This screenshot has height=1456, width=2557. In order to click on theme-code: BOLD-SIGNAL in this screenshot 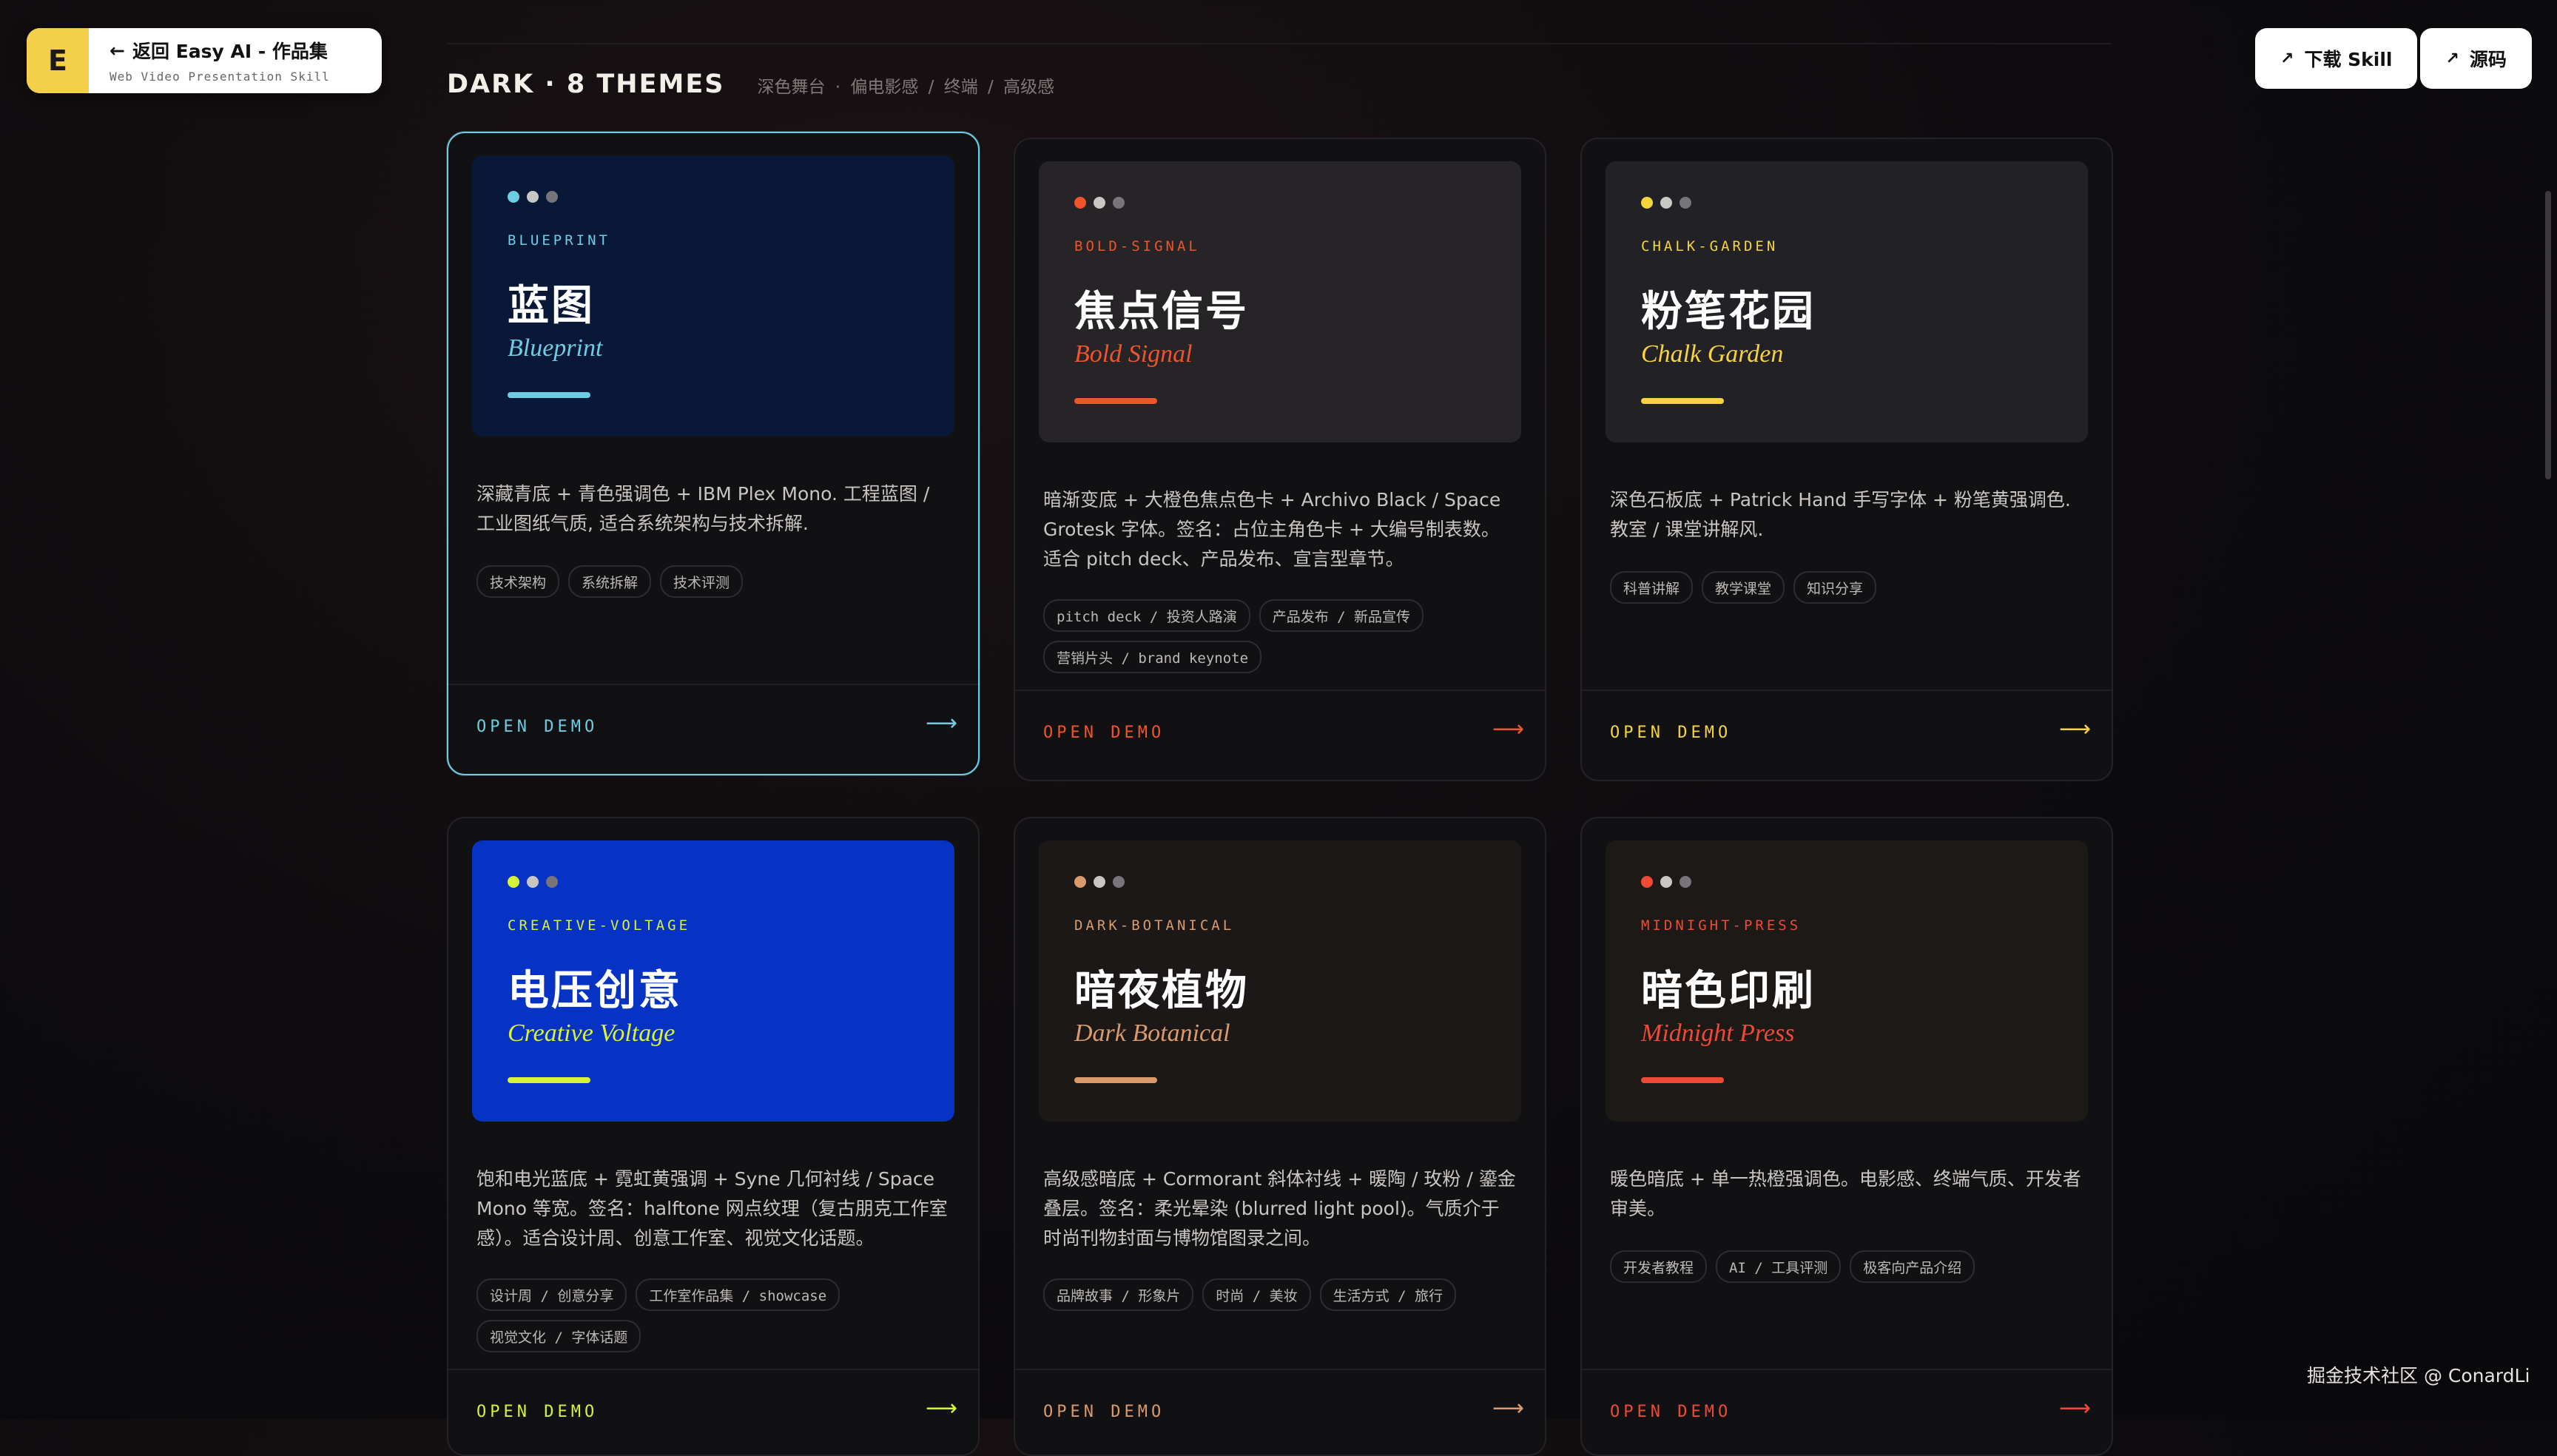, I will do `click(1137, 247)`.